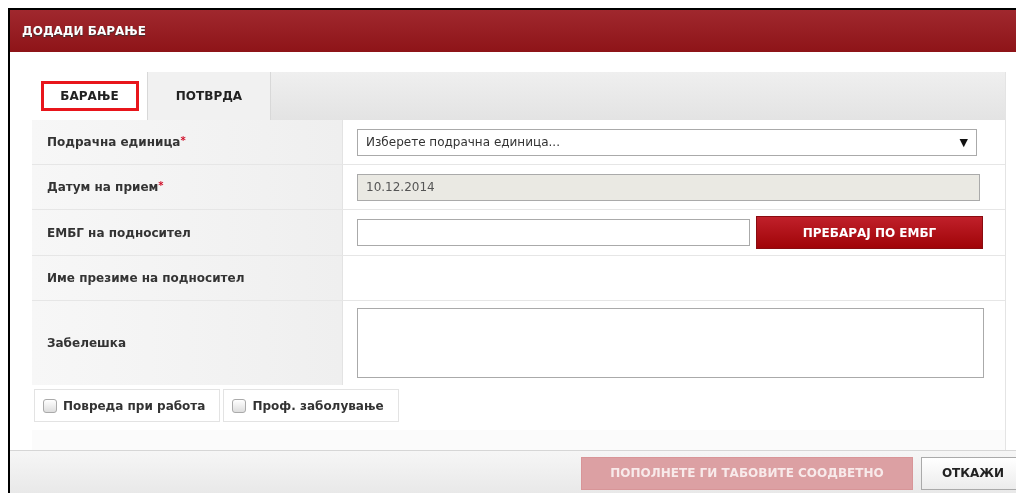  I want to click on cancel-button: ОТКАЖИ, so click(968, 473).